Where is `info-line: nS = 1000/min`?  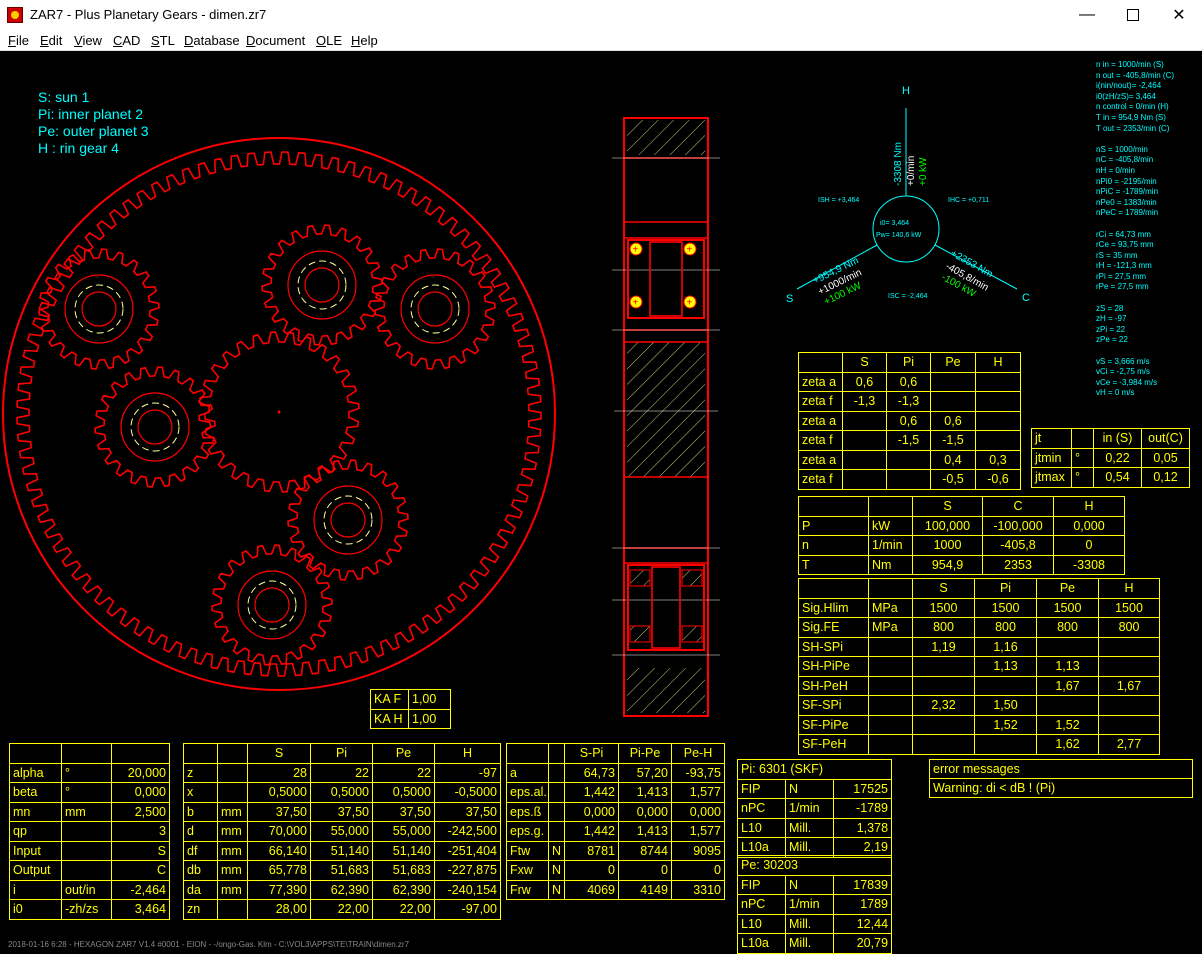
info-line: nS = 1000/min is located at coordinates (1122, 149).